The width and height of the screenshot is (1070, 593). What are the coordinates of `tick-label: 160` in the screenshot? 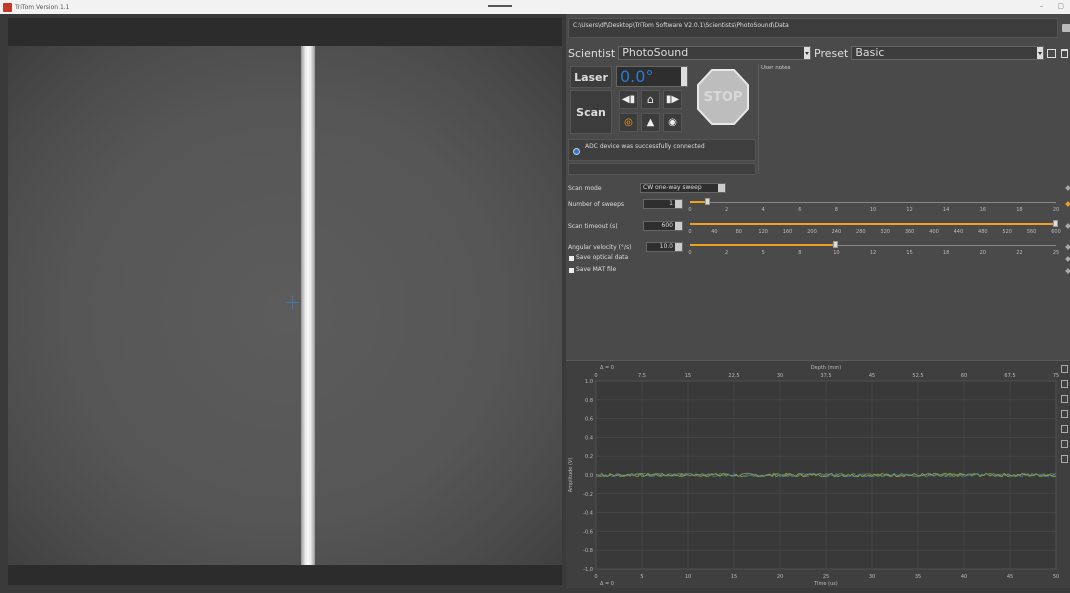 It's located at (787, 232).